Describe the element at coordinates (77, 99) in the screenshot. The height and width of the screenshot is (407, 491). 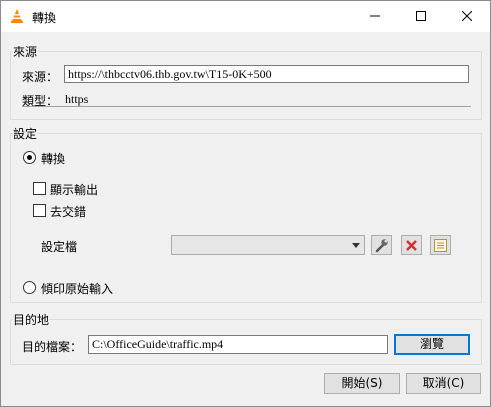
I see `type-value: https` at that location.